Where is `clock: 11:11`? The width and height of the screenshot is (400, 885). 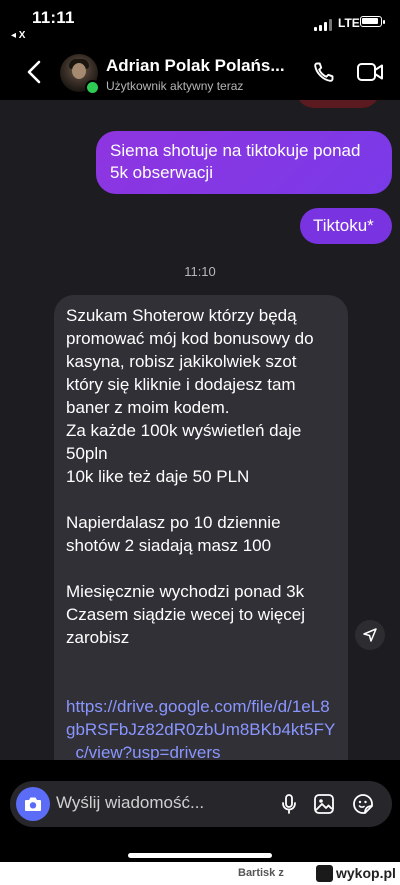
clock: 11:11 is located at coordinates (53, 17).